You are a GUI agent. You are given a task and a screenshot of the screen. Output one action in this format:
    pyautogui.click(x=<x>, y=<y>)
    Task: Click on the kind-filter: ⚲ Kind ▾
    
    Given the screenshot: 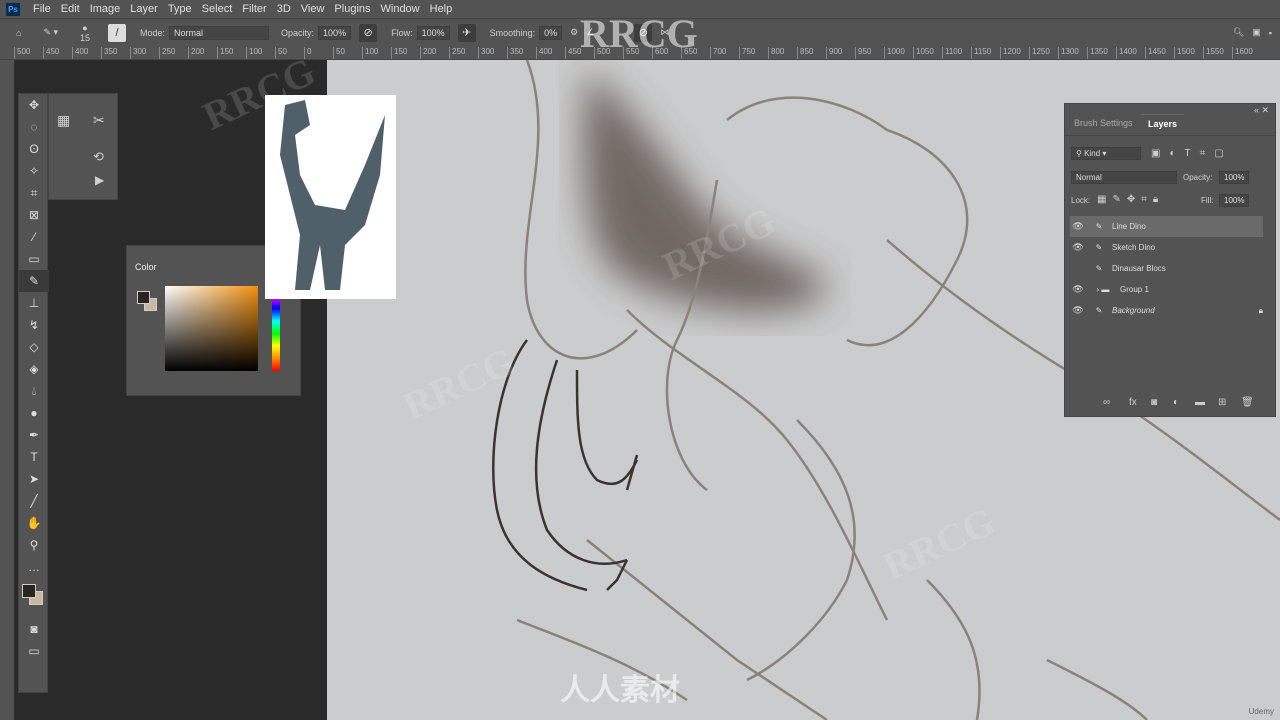 What is the action you would take?
    pyautogui.click(x=1106, y=153)
    